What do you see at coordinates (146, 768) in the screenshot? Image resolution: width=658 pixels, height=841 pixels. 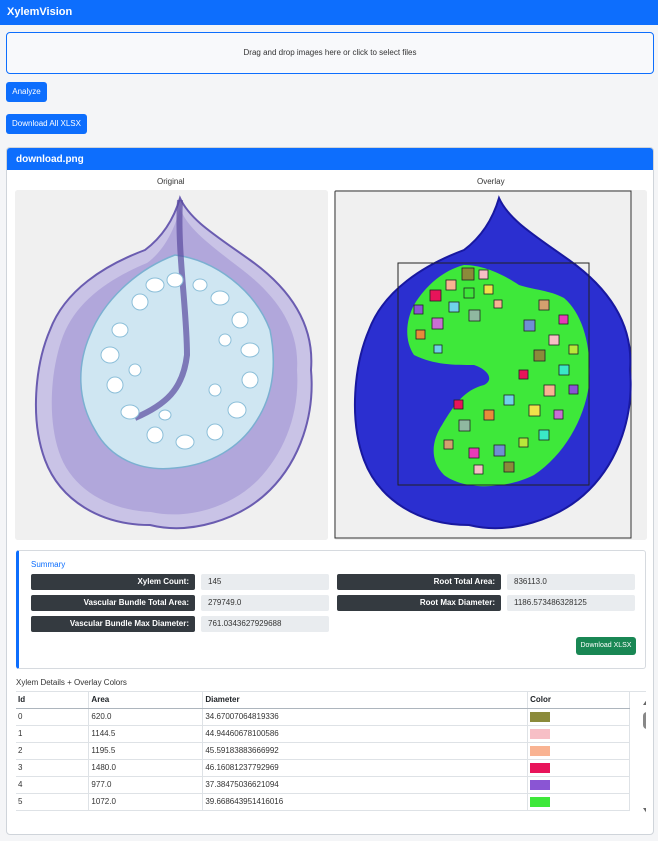 I see `cell-area: 1480.0` at bounding box center [146, 768].